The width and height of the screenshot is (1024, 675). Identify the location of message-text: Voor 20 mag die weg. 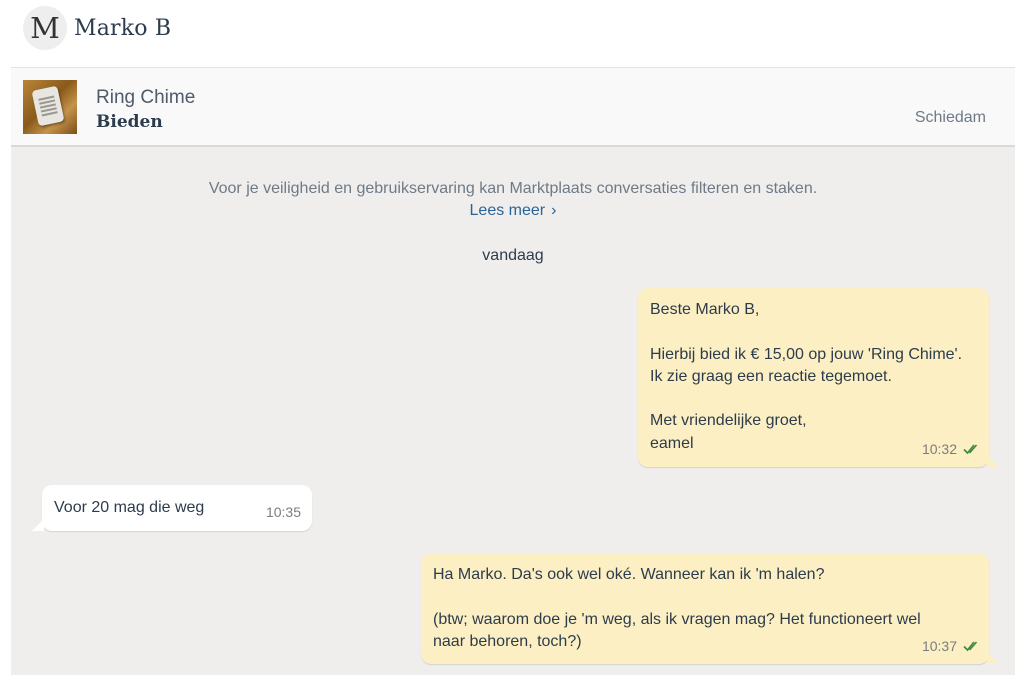
(129, 507).